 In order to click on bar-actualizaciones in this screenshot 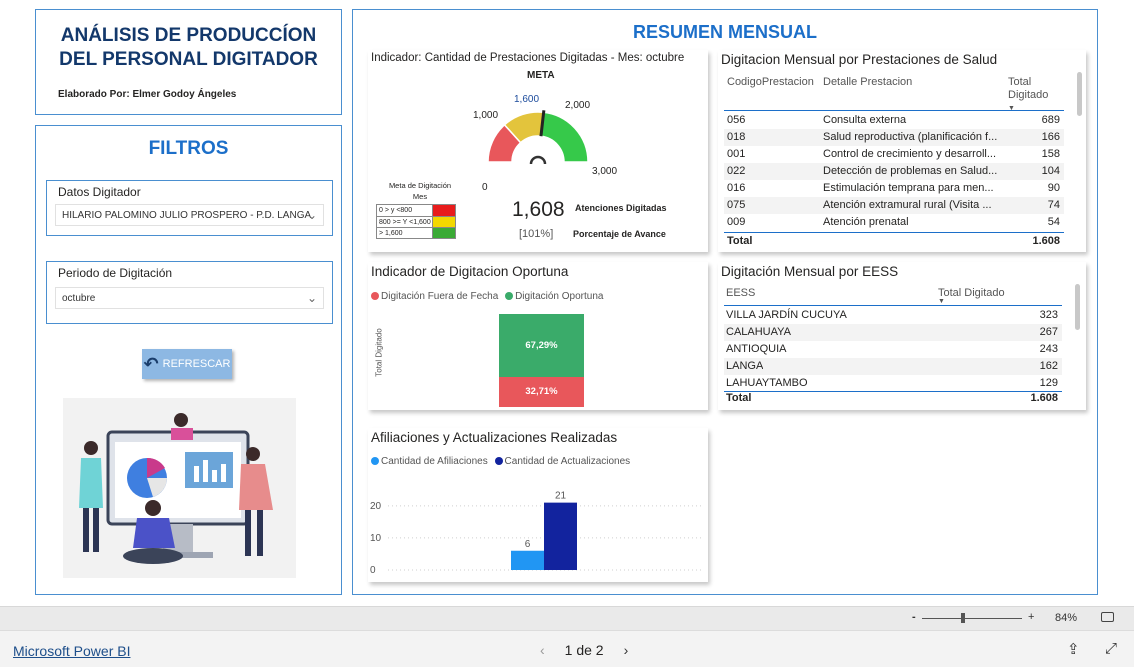, I will do `click(560, 536)`.